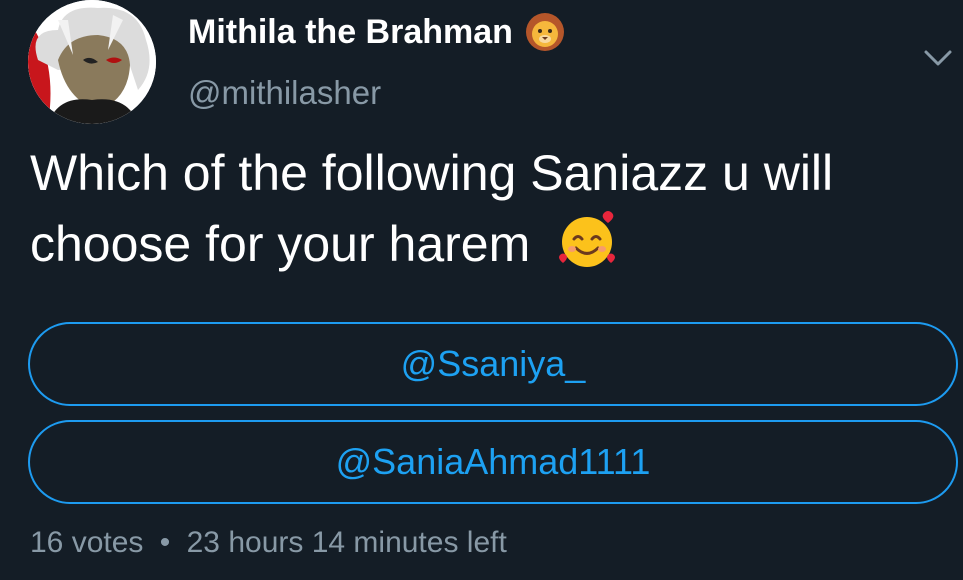  I want to click on tweet-text-line-1: Which of the following Saniazz u will, so click(432, 173).